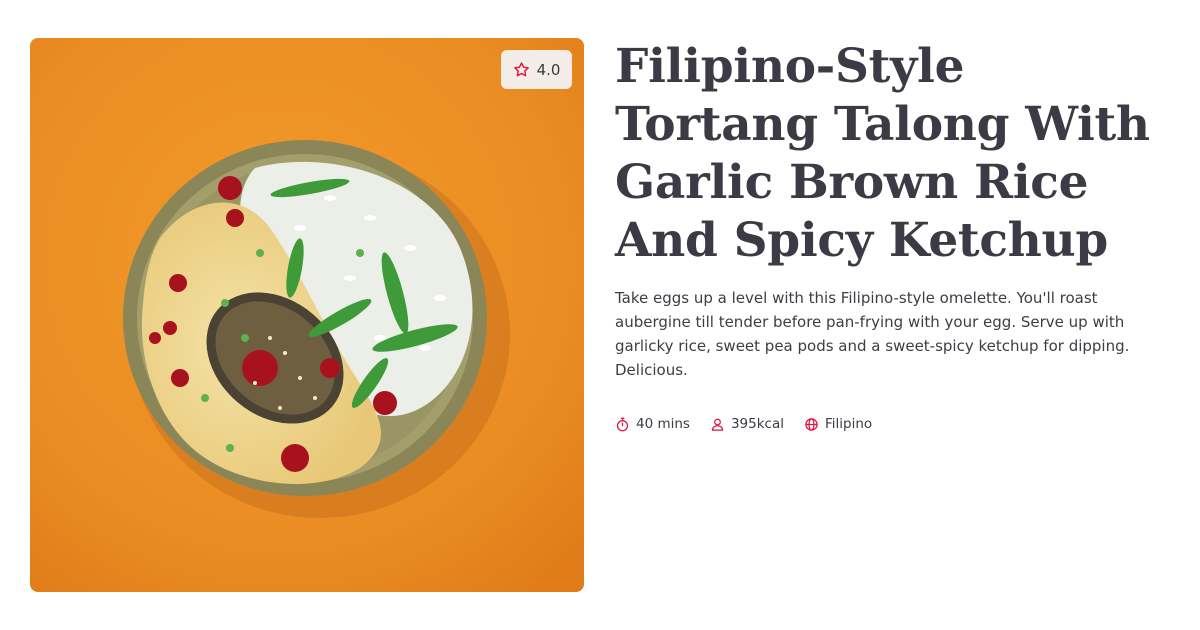 Image resolution: width=1200 pixels, height=630 pixels. Describe the element at coordinates (811, 424) in the screenshot. I see `globe-icon` at that location.